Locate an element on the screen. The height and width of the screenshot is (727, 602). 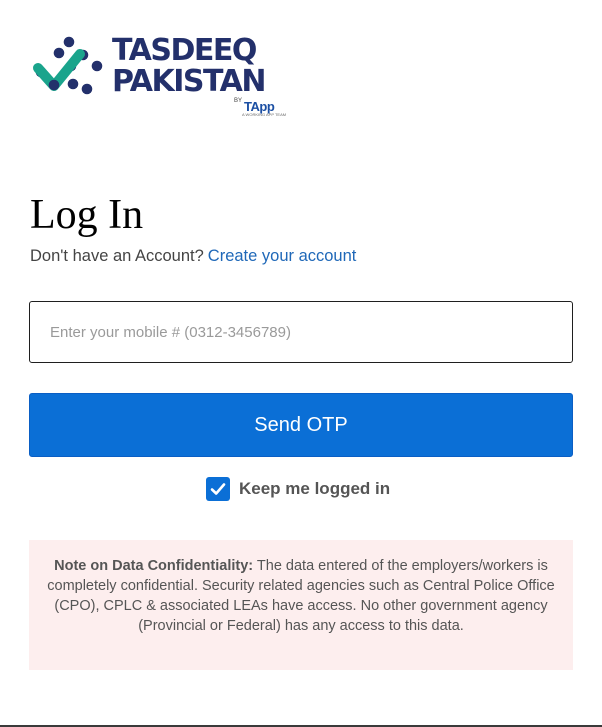
brand-name-line2: PAKISTAN is located at coordinates (189, 81).